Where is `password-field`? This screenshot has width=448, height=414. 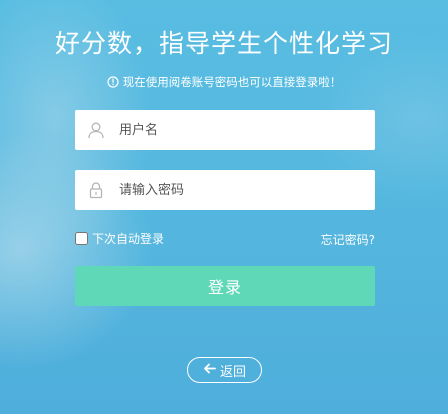
password-field is located at coordinates (225, 190).